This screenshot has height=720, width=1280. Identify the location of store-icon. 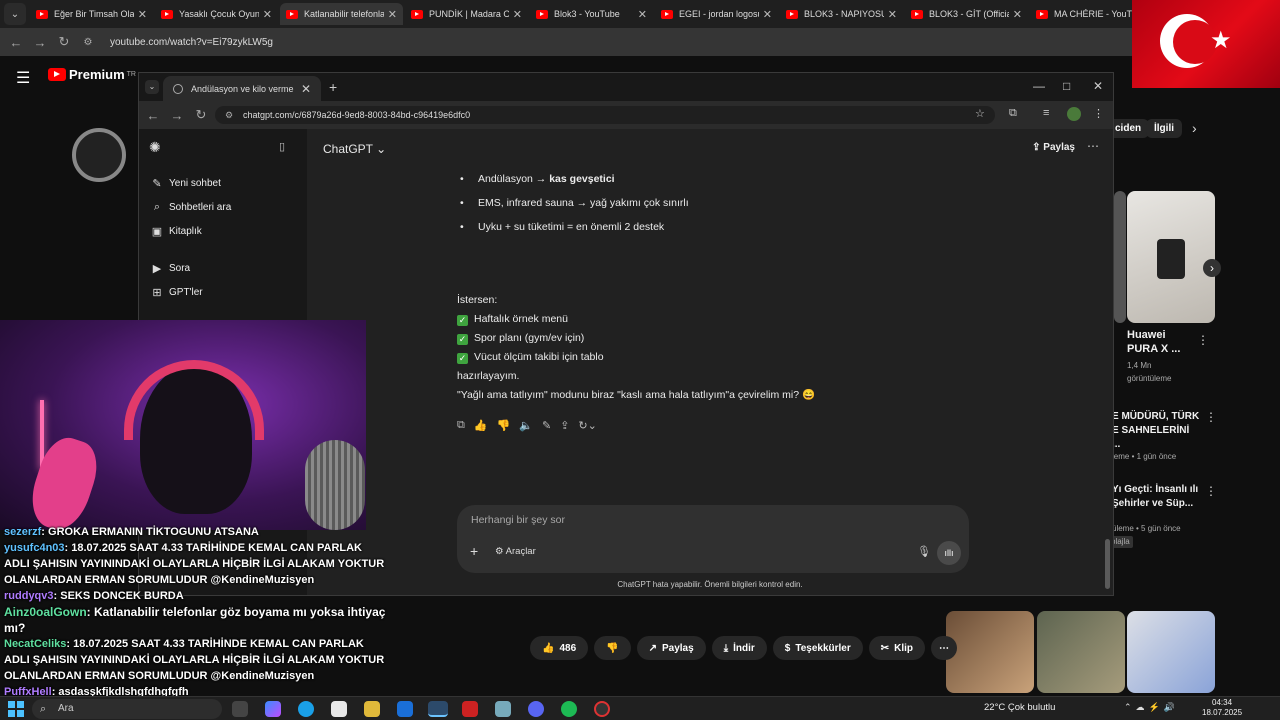
(339, 709).